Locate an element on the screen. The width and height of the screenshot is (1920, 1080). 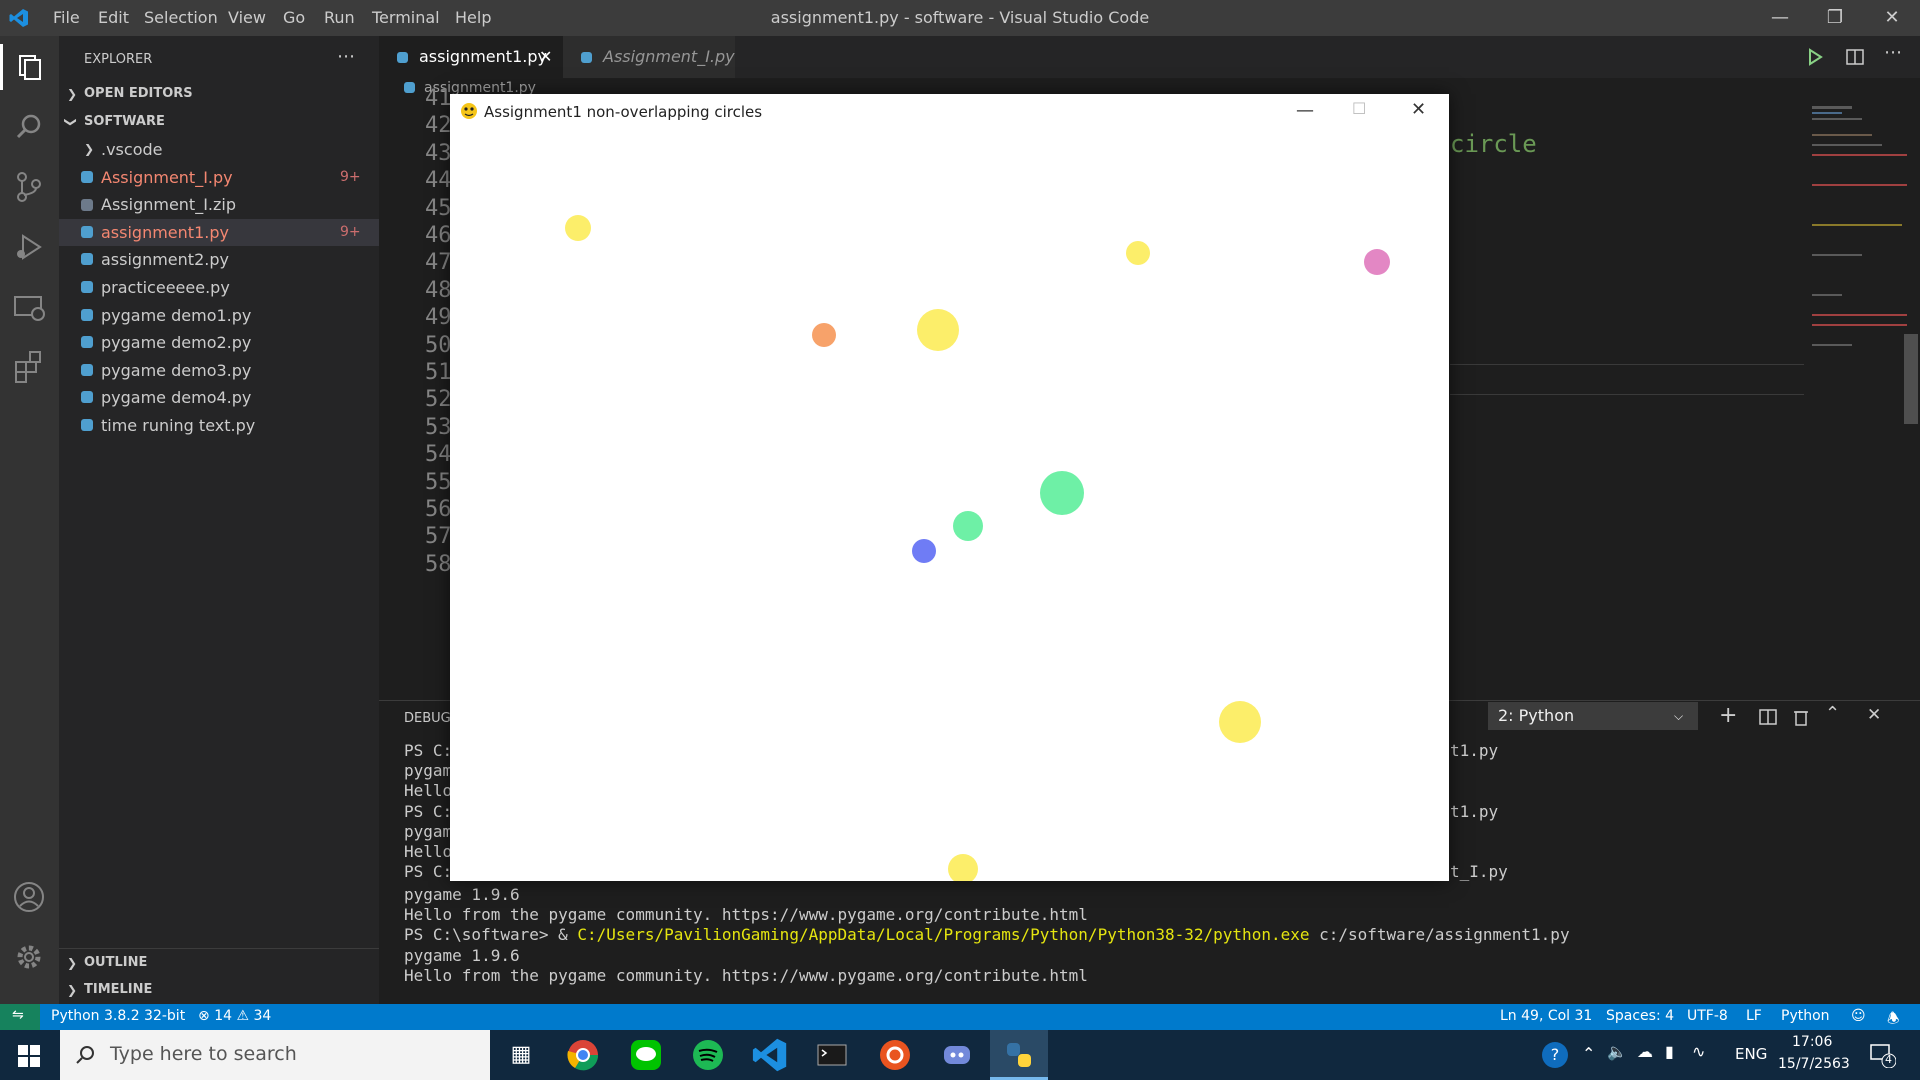
terminal-app-icon is located at coordinates (832, 1055).